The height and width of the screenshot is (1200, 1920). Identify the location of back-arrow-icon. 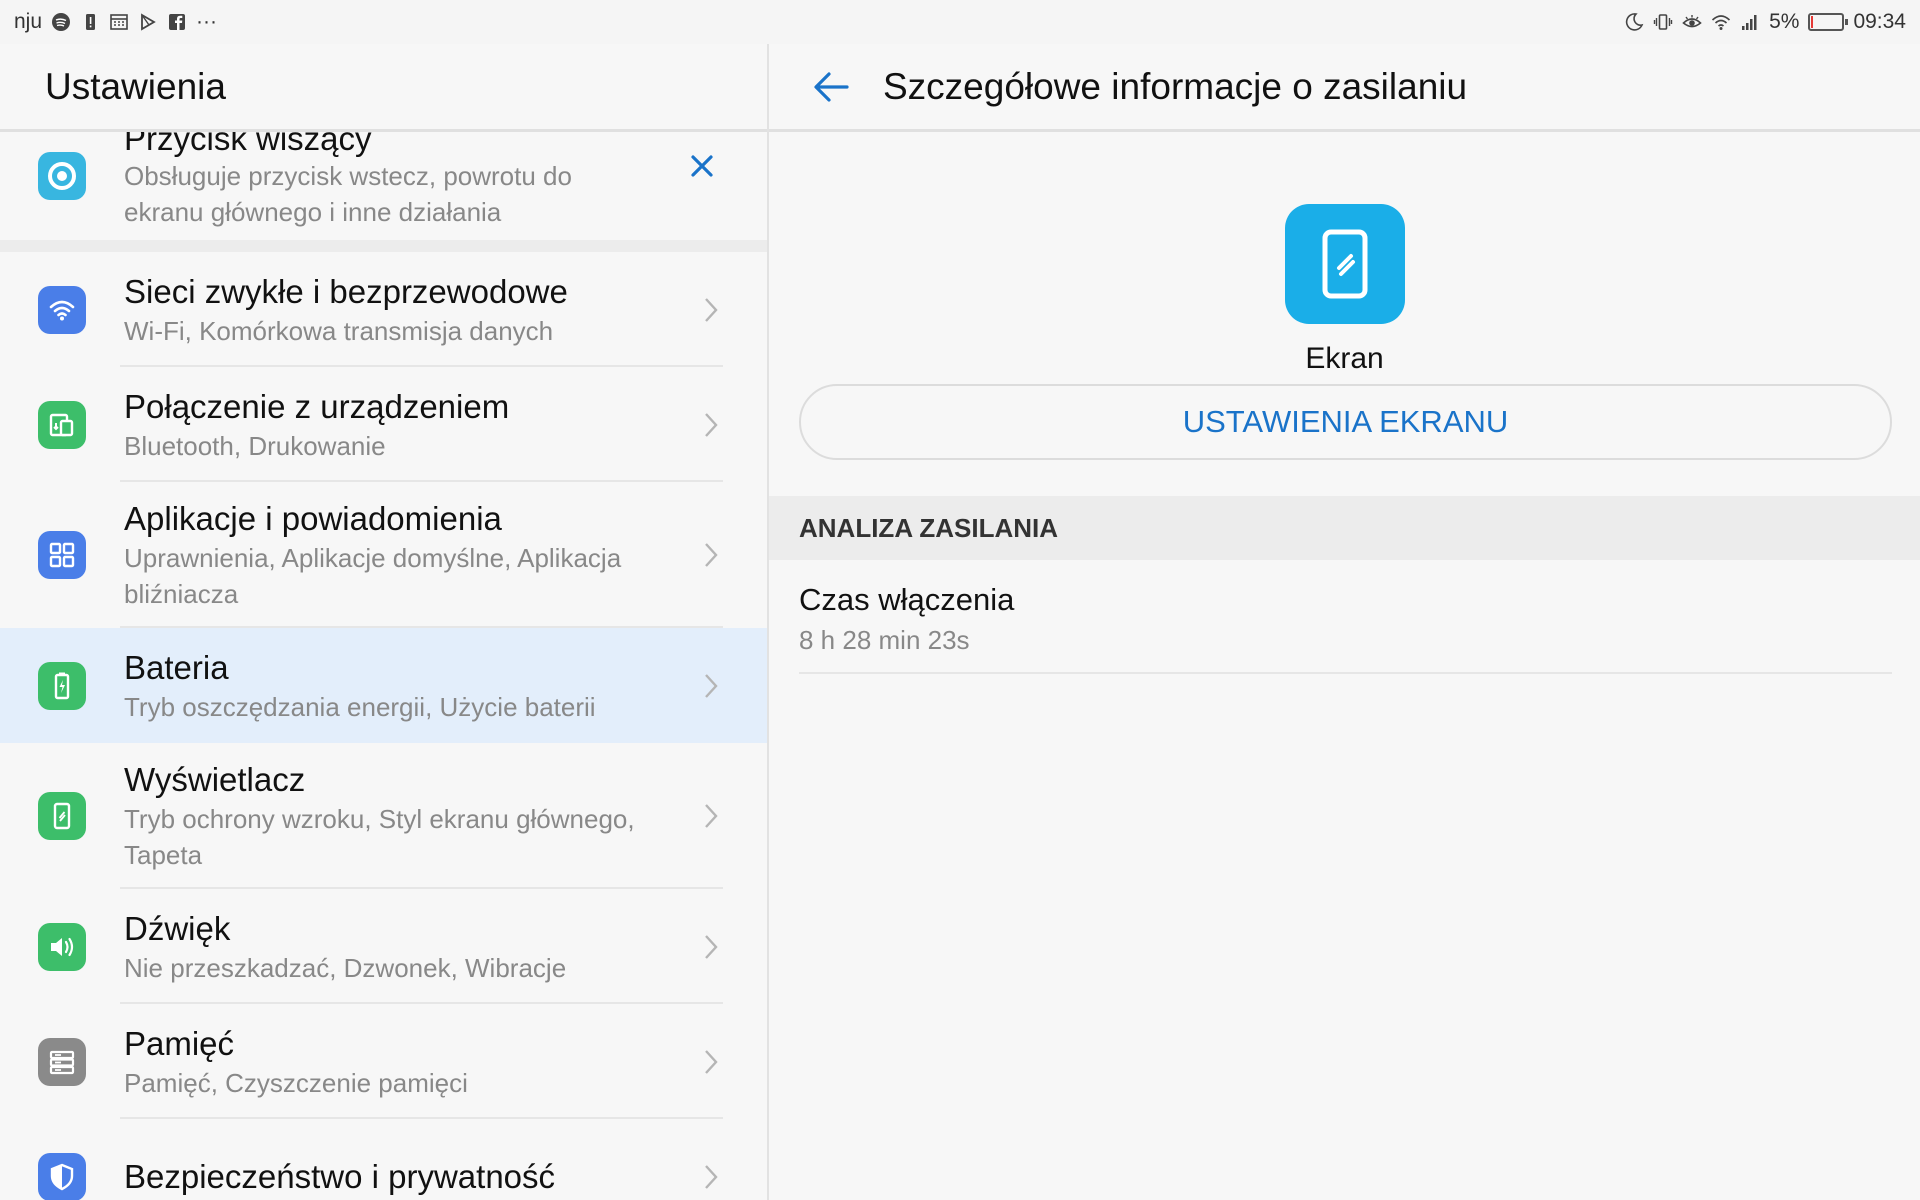
(831, 87).